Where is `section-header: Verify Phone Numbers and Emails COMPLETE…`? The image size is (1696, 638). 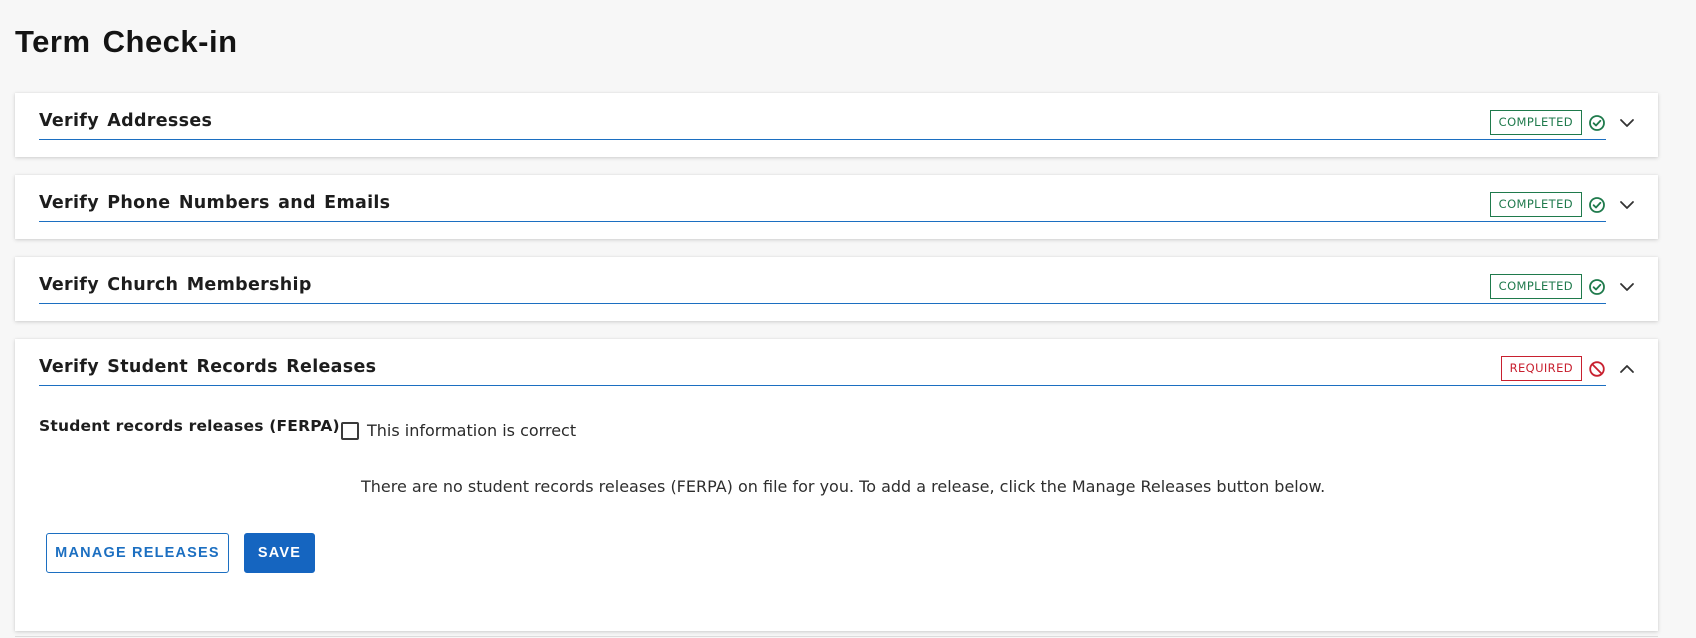
section-header: Verify Phone Numbers and Emails COMPLETE… is located at coordinates (836, 207).